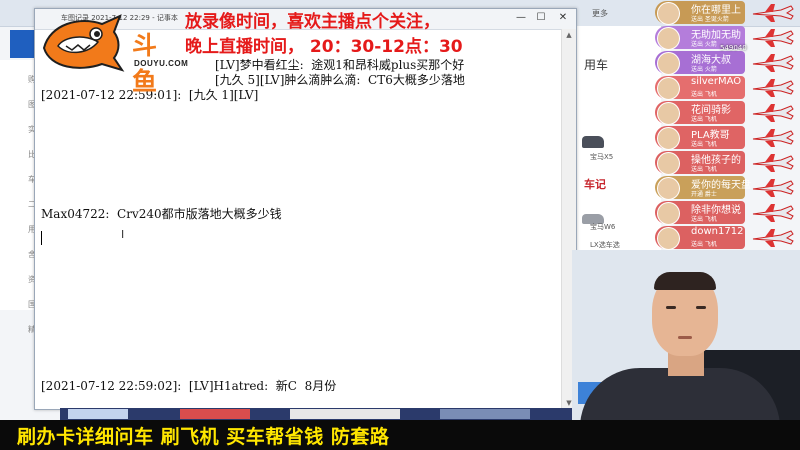 The width and height of the screenshot is (800, 450). What do you see at coordinates (569, 35) in the screenshot?
I see `scroll-up-icon: ▲` at bounding box center [569, 35].